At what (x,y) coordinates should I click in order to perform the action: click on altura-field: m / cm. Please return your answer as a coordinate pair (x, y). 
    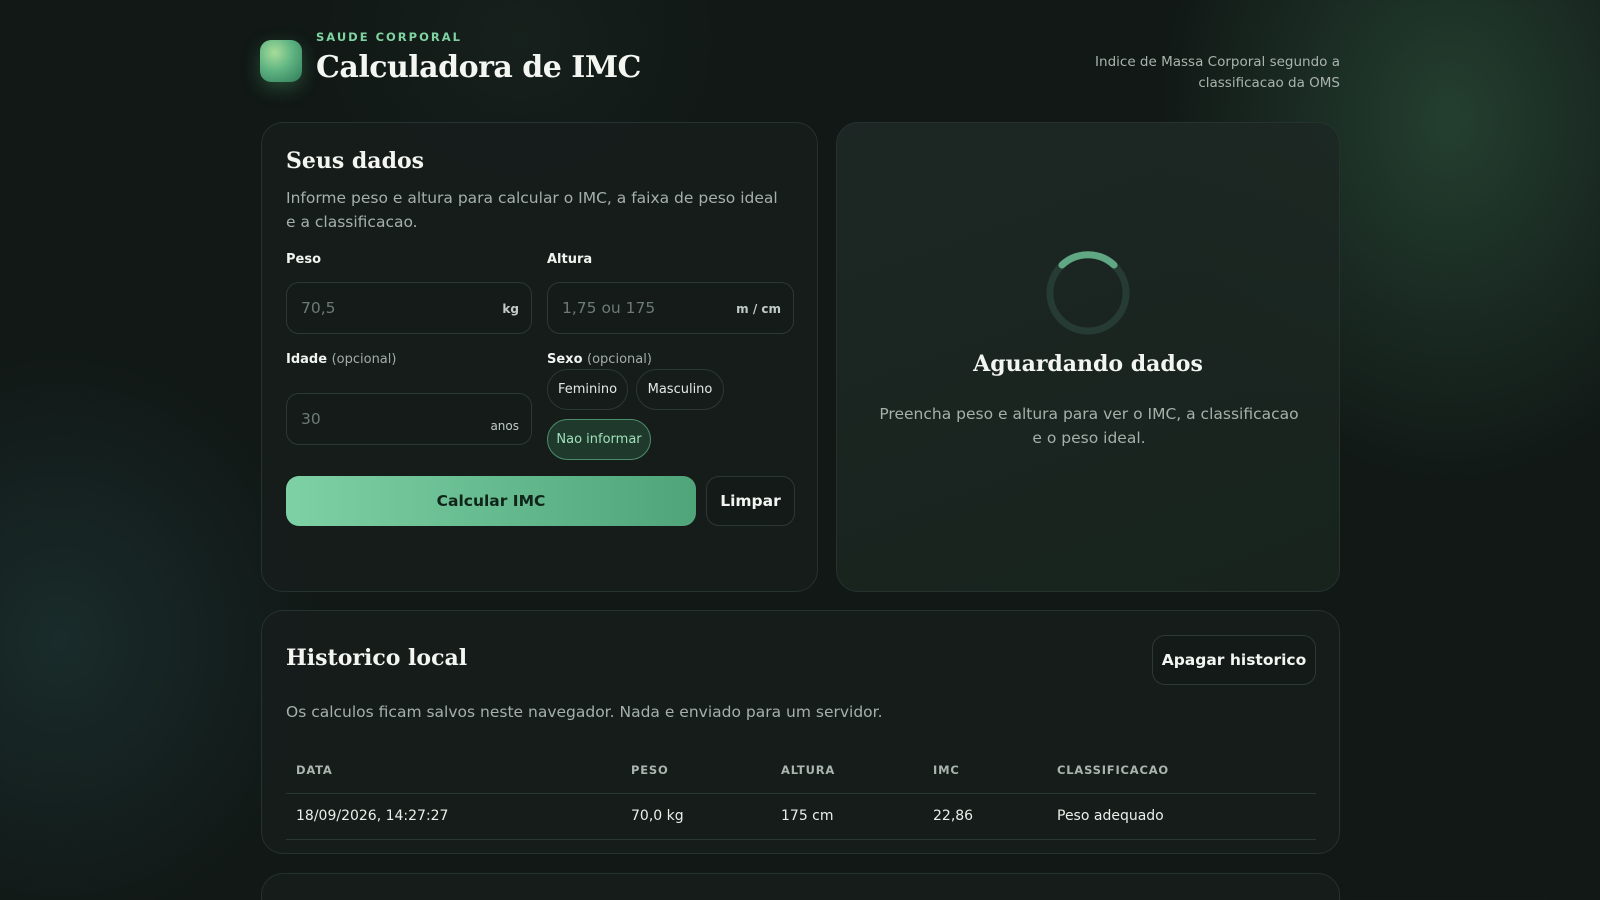
    Looking at the image, I should click on (670, 308).